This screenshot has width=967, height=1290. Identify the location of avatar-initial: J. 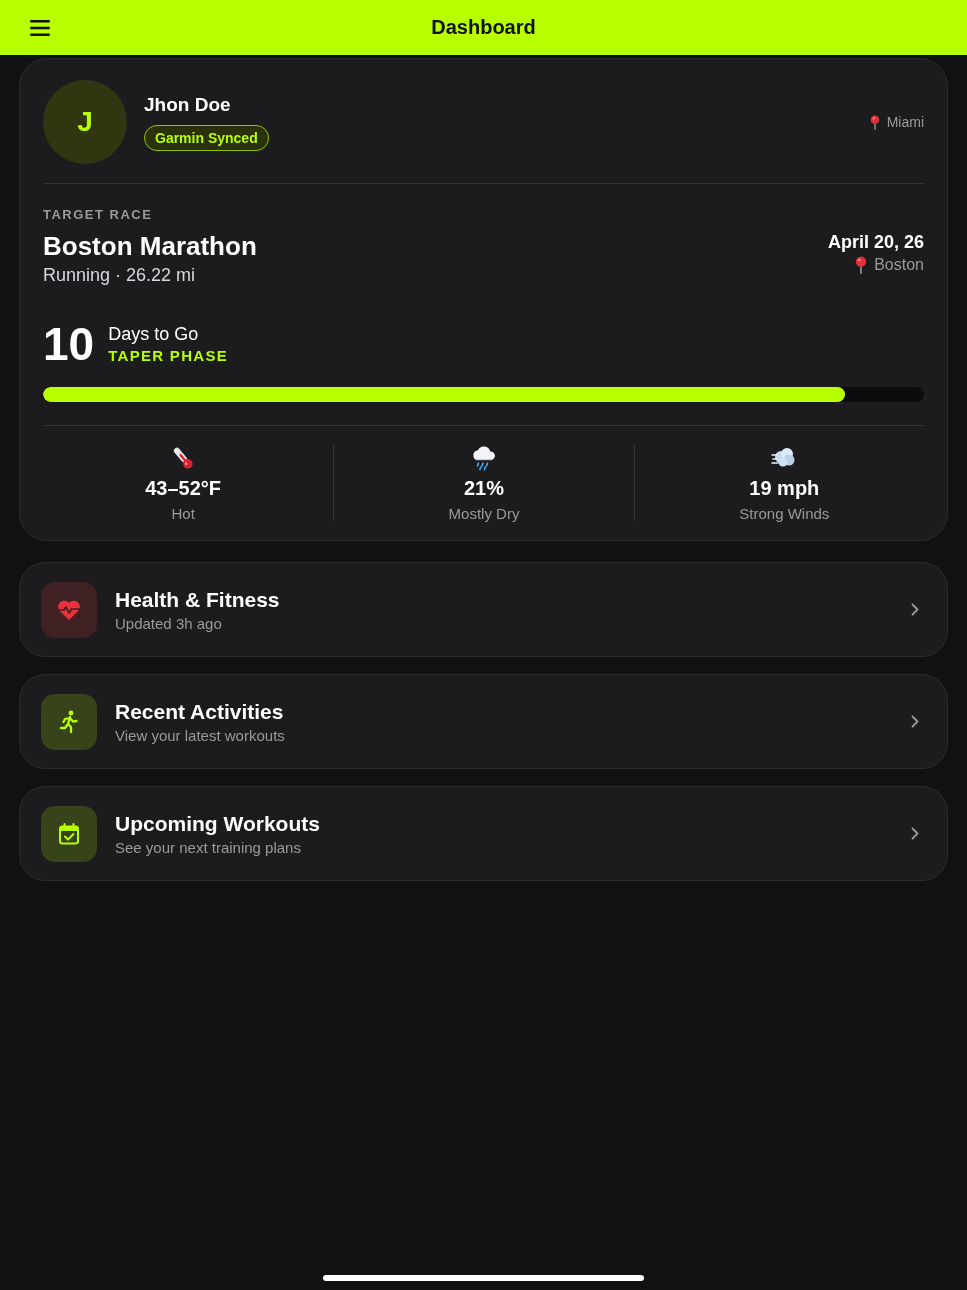
(85, 122).